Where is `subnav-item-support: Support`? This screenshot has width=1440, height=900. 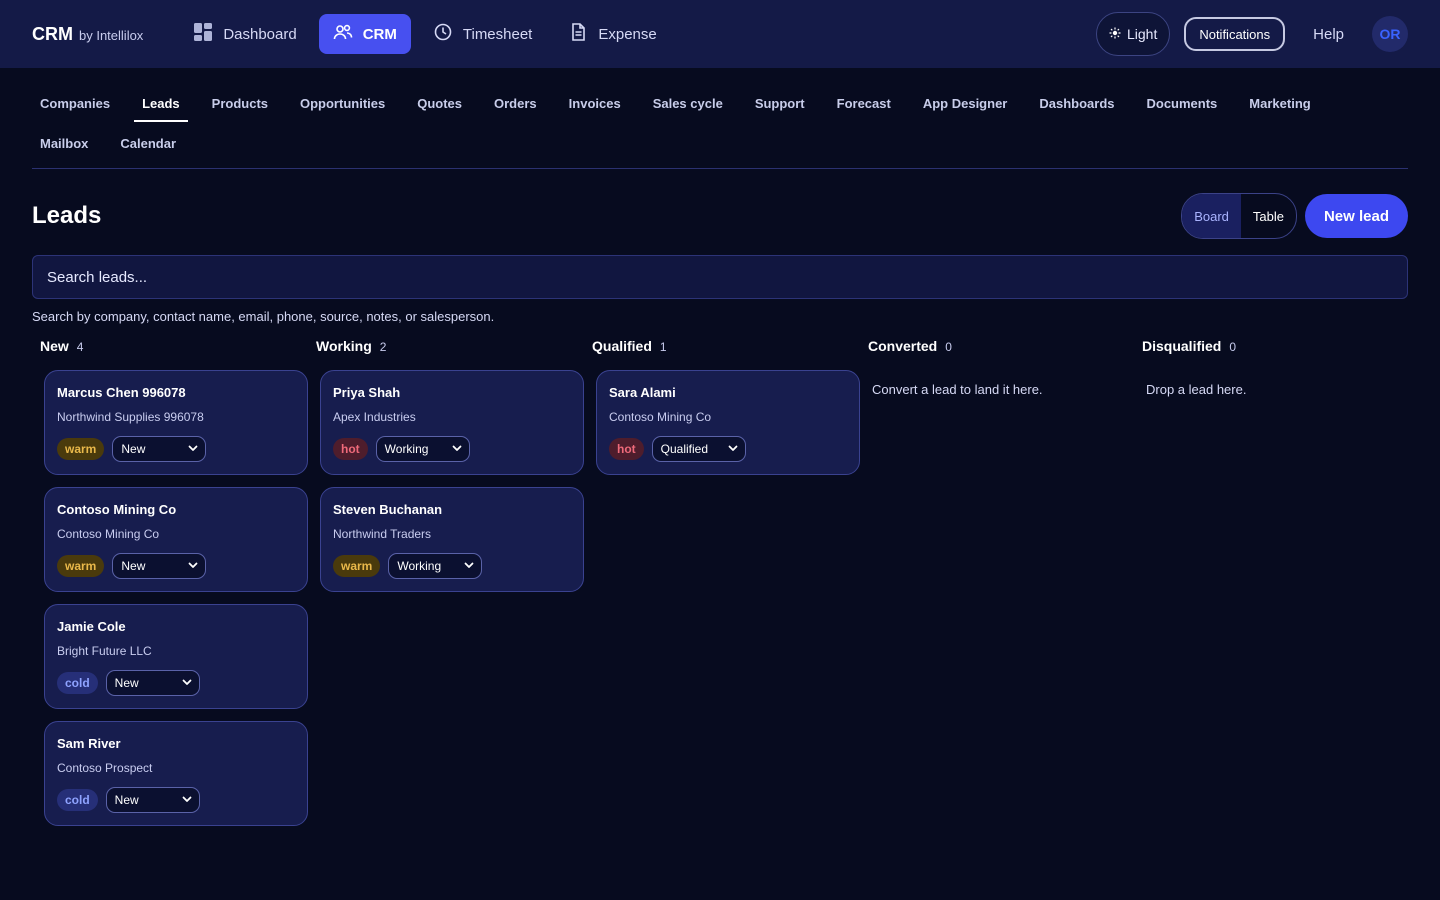
subnav-item-support: Support is located at coordinates (780, 106).